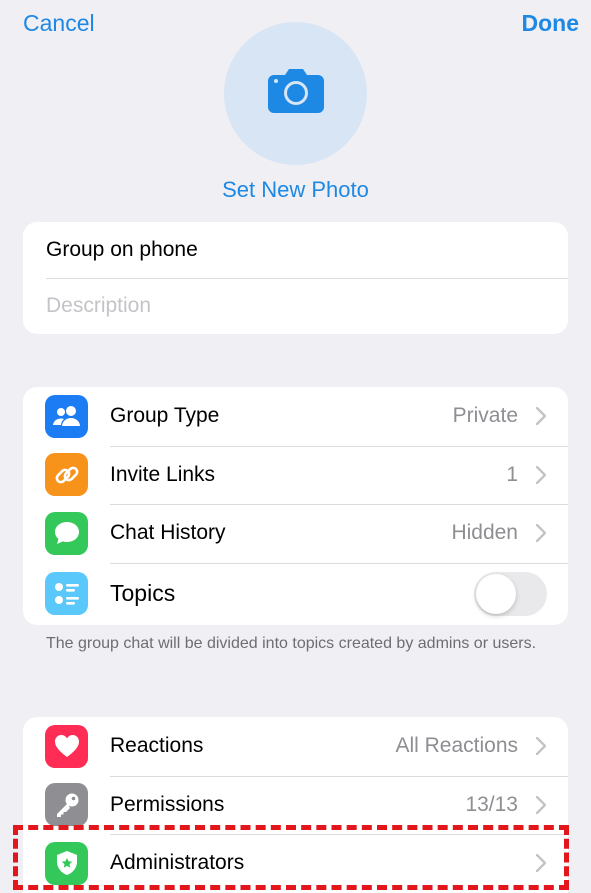  What do you see at coordinates (66, 863) in the screenshot?
I see `admin-badge-icon` at bounding box center [66, 863].